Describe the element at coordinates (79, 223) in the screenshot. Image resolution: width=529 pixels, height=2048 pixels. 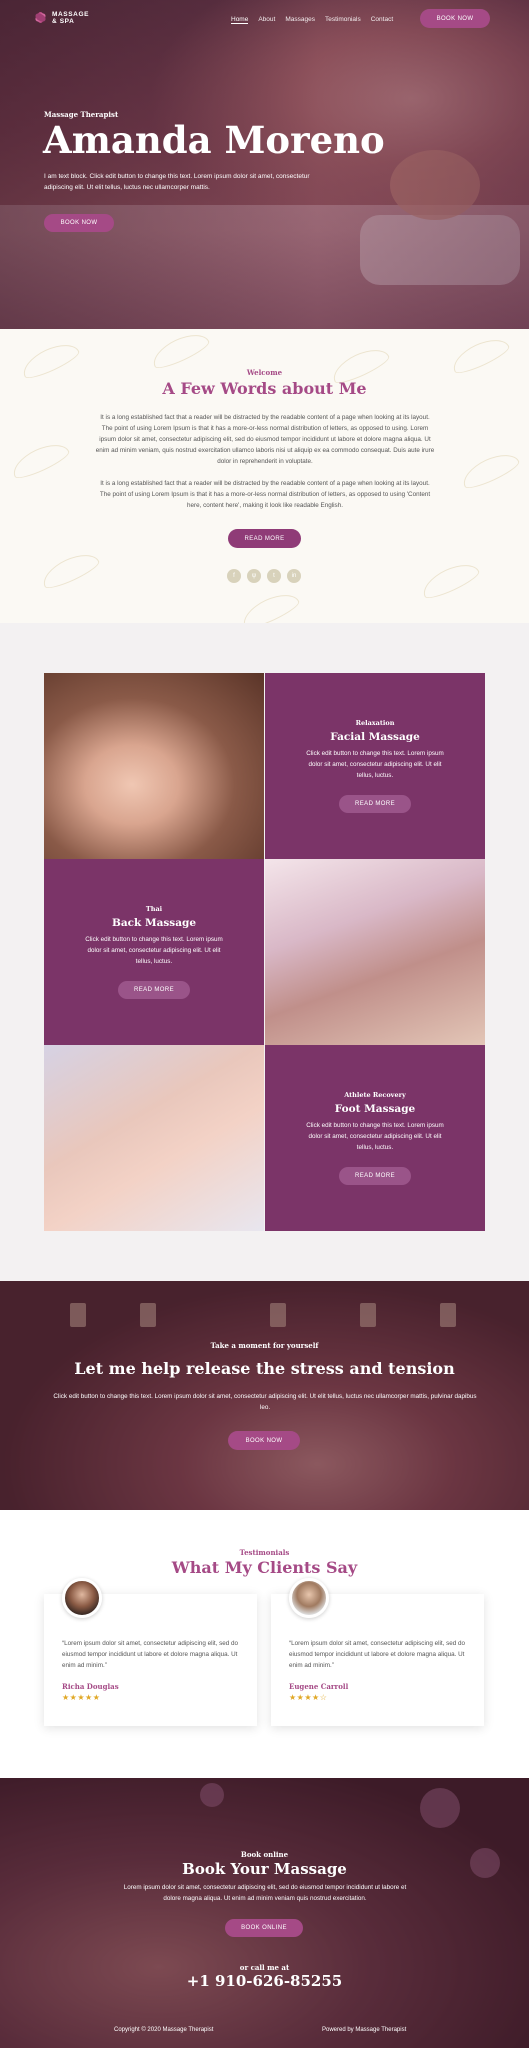
I see `hero-book-now-button: BOOK NOW` at that location.